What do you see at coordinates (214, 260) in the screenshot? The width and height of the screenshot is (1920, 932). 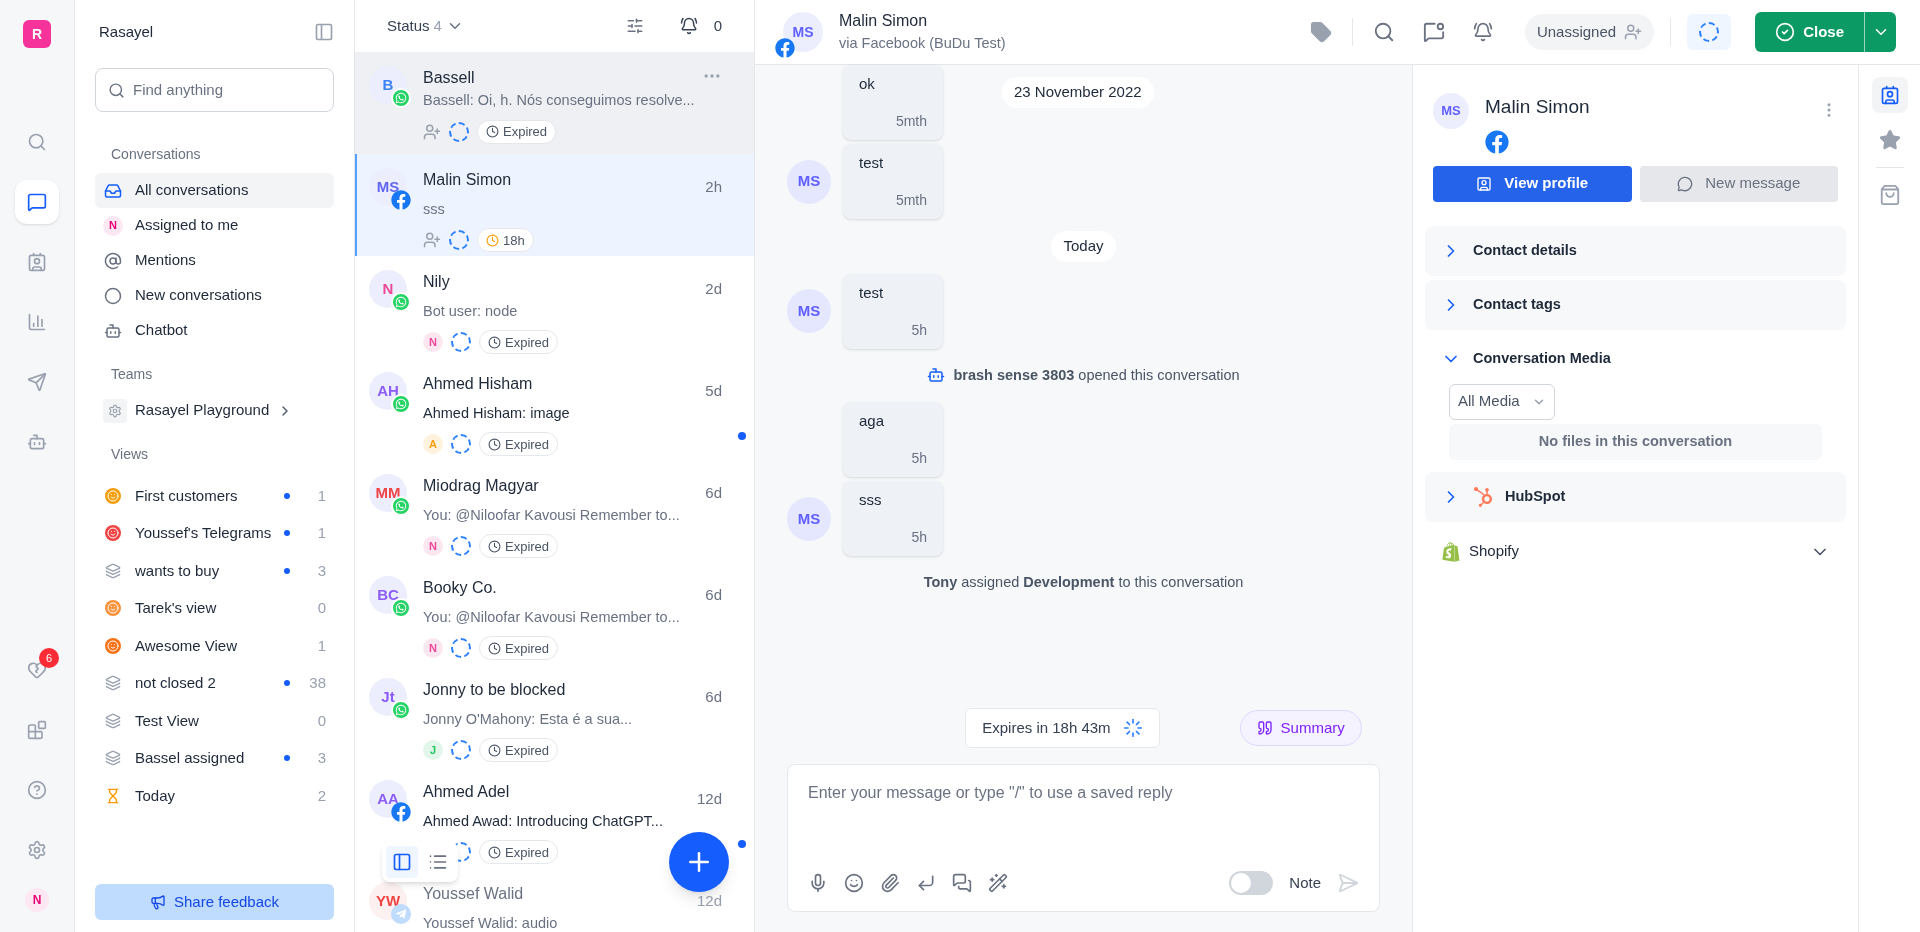 I see `nav-item: Mentions` at bounding box center [214, 260].